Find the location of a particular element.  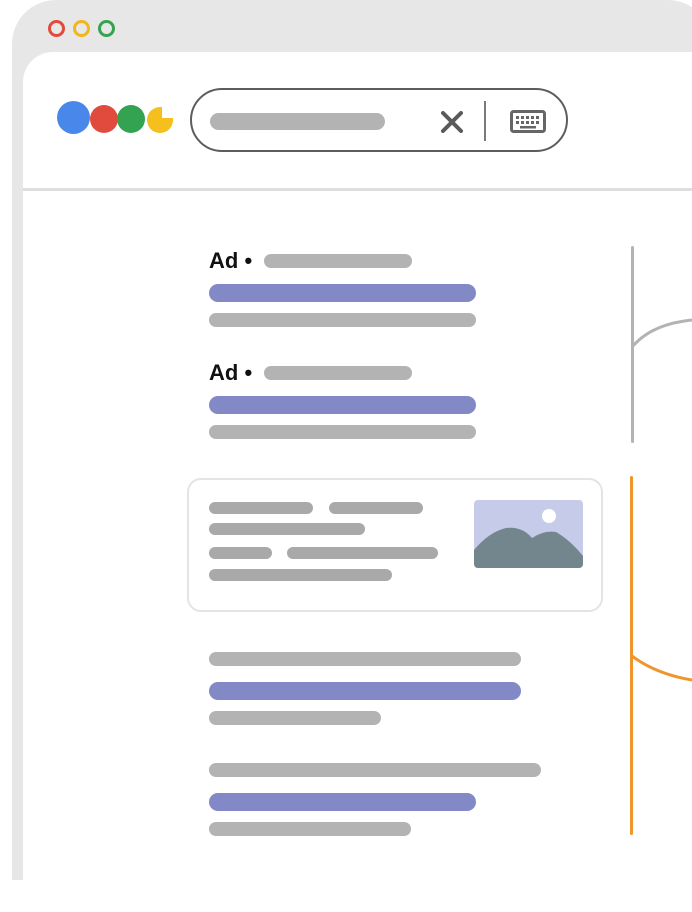

window-close-button is located at coordinates (56, 28).